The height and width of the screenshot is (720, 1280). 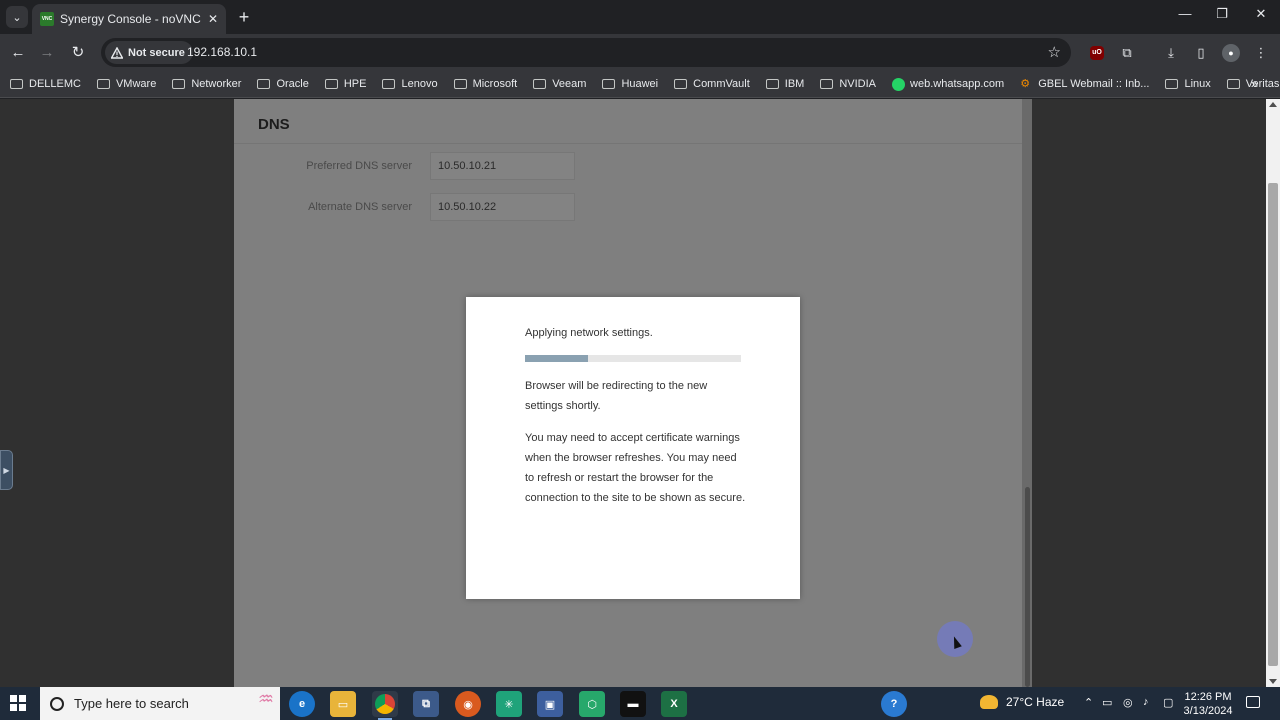 I want to click on taskbar-clock: 12:26 PM 3/13/2024, so click(x=1208, y=704).